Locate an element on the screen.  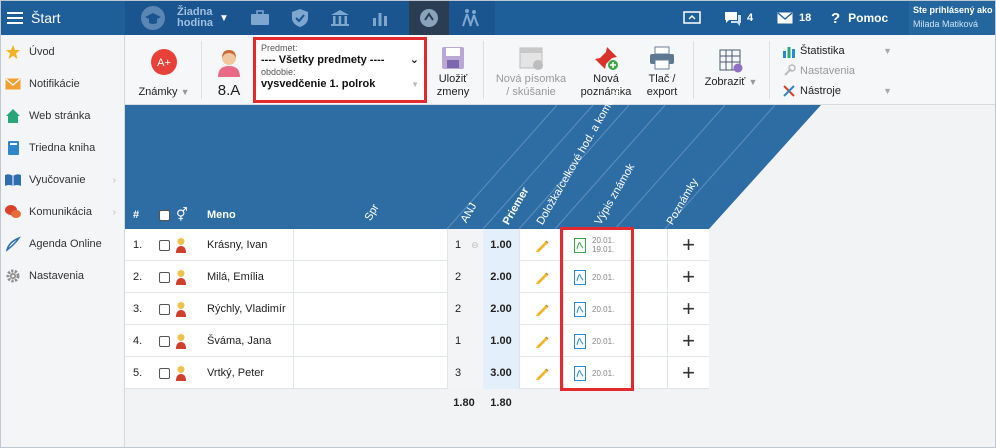
new-note-button: Nová poznámka is located at coordinates (606, 70).